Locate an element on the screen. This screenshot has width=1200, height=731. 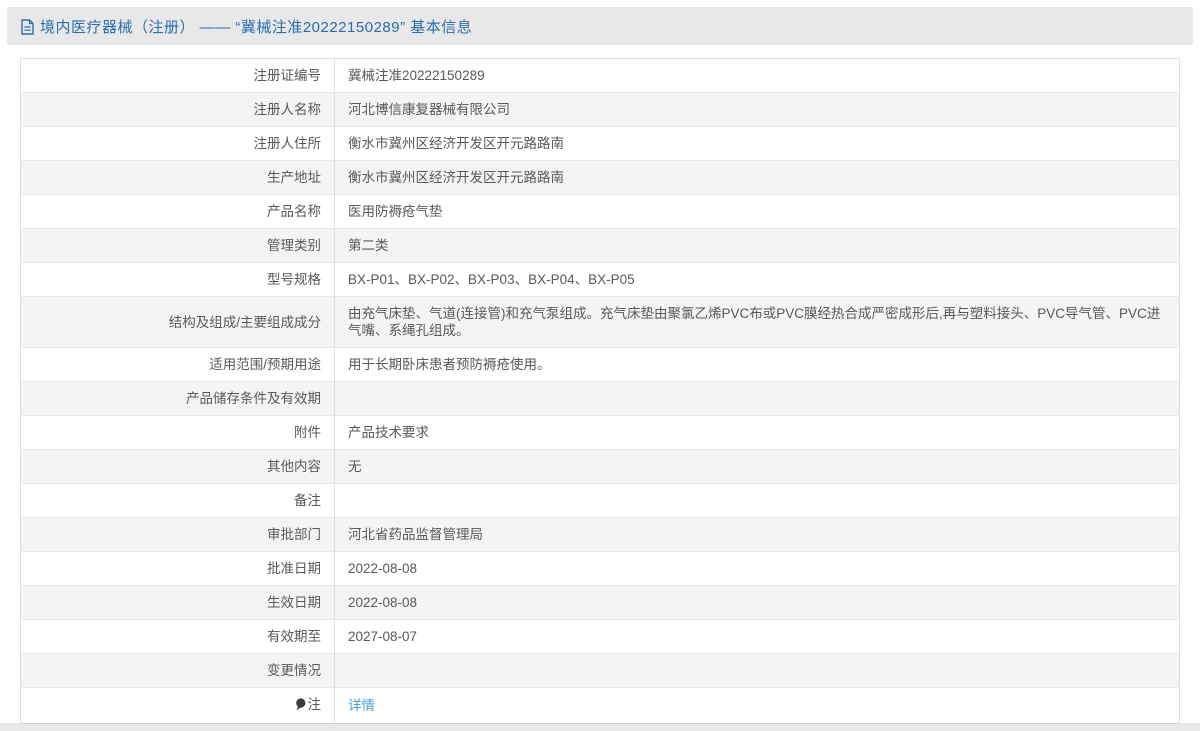
table-row: 型号规格 BX-P01、BX-P02、BX-P03、BX-P04、BX-P05 is located at coordinates (600, 279).